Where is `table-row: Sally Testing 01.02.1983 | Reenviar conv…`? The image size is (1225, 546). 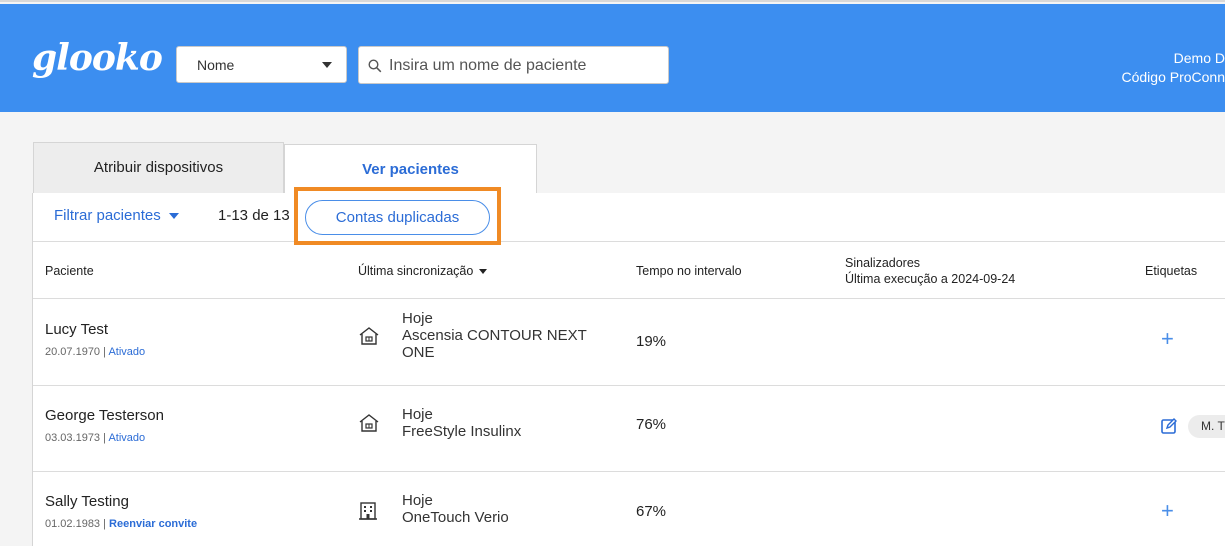 table-row: Sally Testing 01.02.1983 | Reenviar conv… is located at coordinates (629, 509).